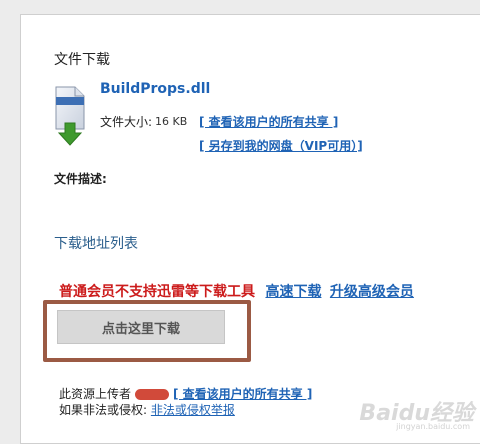  I want to click on view-user-shares-link-text: [ 查看该用户的所有共享 ], so click(268, 122).